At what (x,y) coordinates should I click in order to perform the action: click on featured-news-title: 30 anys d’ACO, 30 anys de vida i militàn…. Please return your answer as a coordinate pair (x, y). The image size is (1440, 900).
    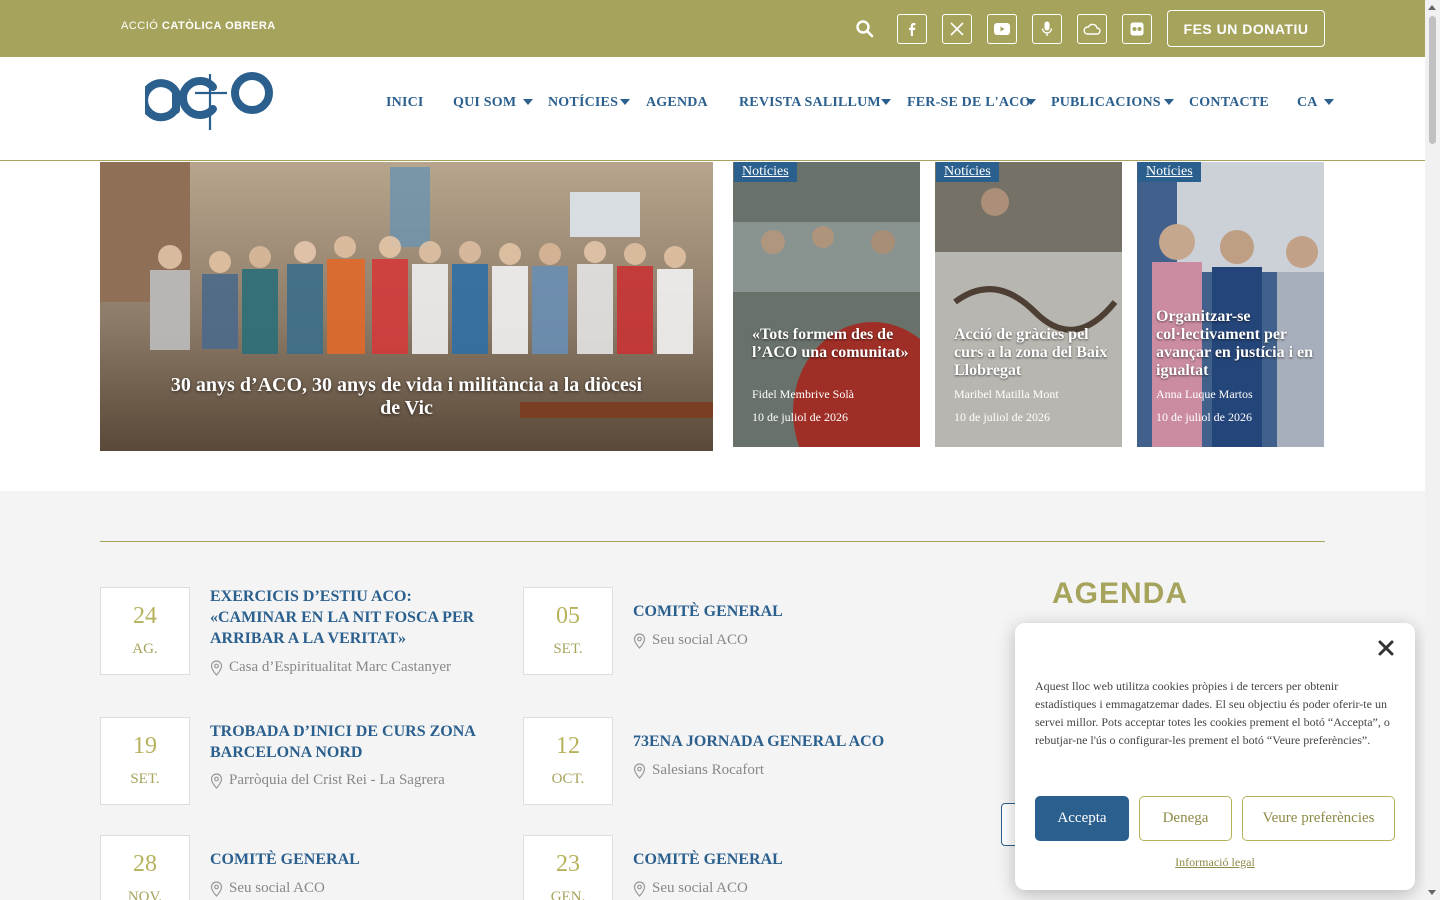
    Looking at the image, I should click on (406, 397).